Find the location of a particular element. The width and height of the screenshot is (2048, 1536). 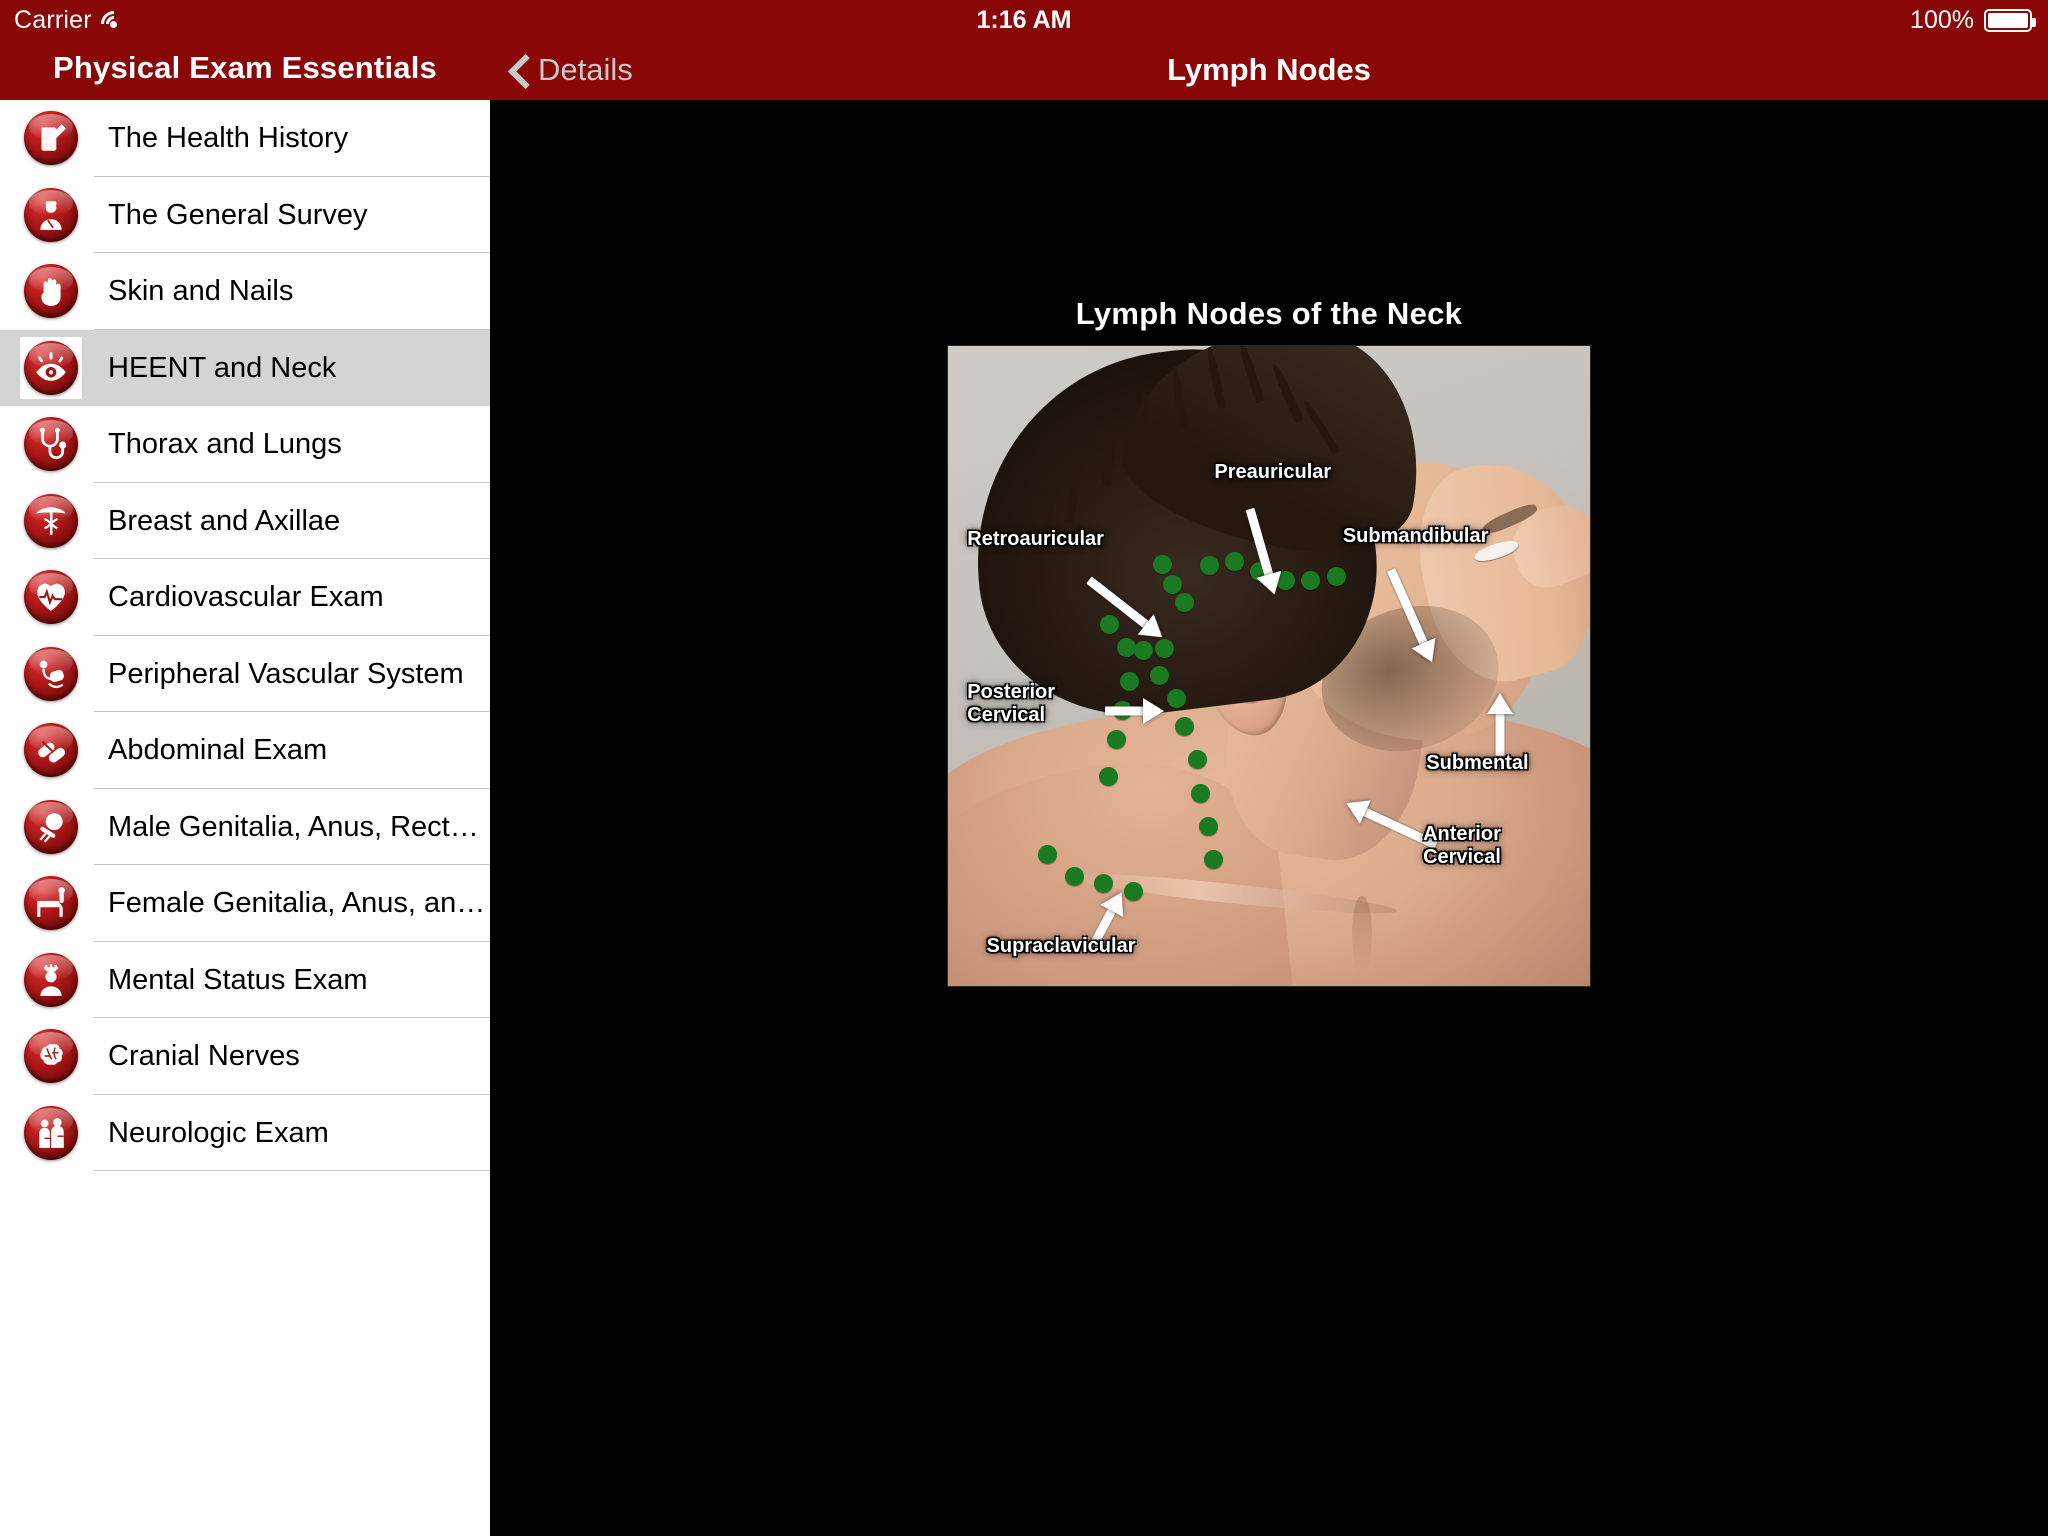

caduceus-icon is located at coordinates (51, 520).